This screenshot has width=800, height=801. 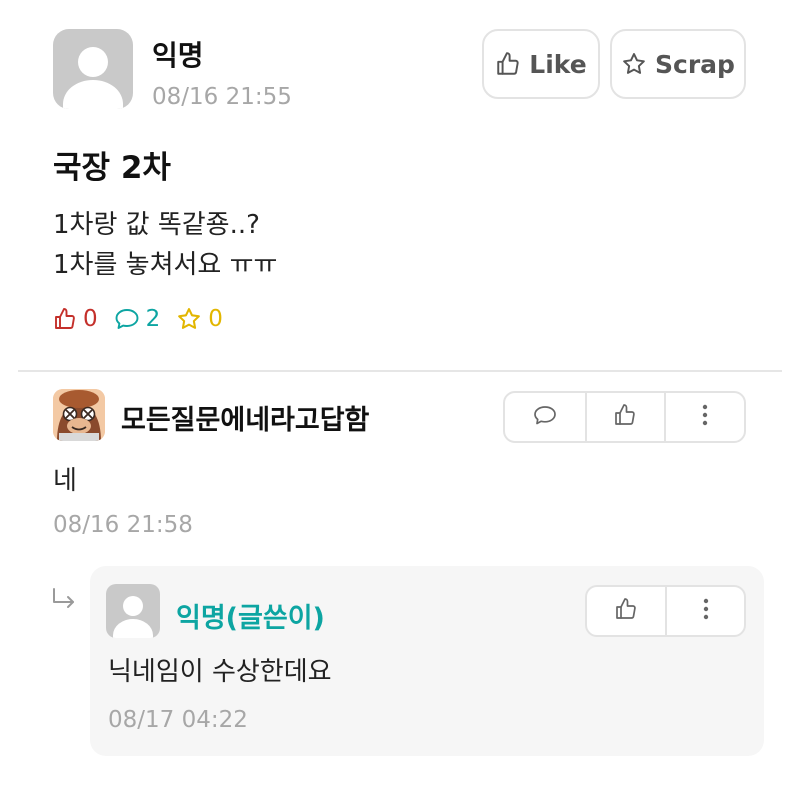 What do you see at coordinates (93, 69) in the screenshot?
I see `post-author-avatar` at bounding box center [93, 69].